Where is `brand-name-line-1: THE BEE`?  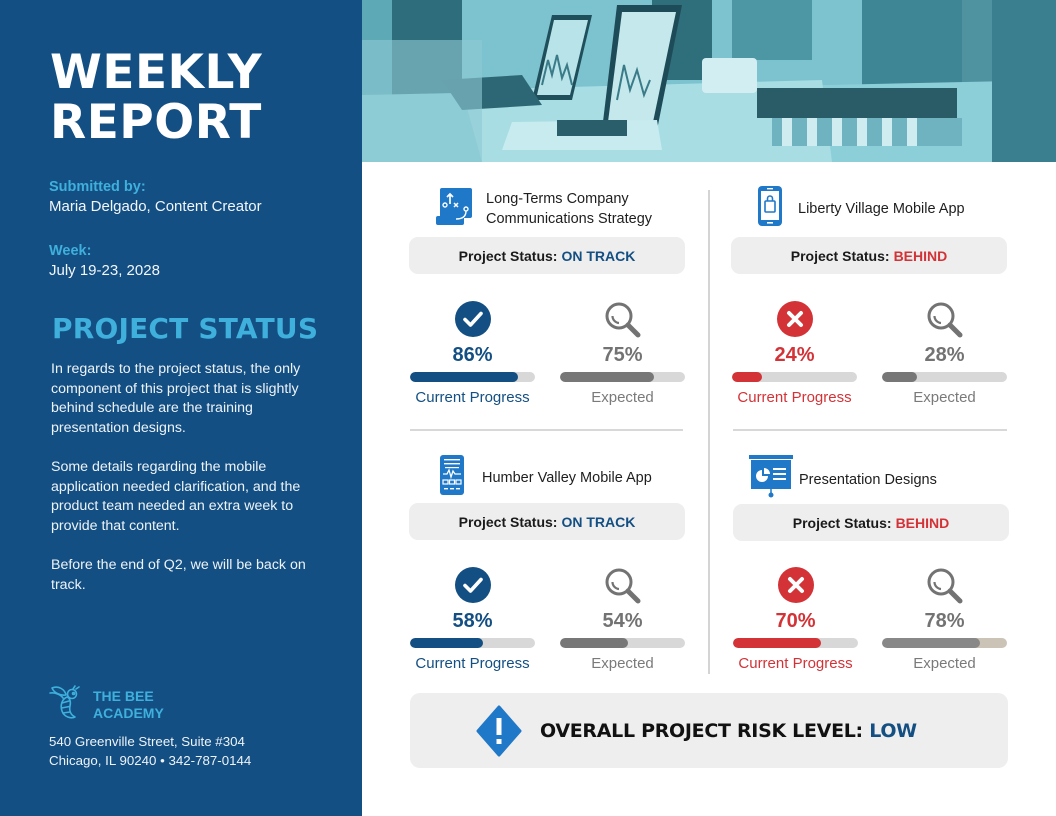 brand-name-line-1: THE BEE is located at coordinates (123, 695).